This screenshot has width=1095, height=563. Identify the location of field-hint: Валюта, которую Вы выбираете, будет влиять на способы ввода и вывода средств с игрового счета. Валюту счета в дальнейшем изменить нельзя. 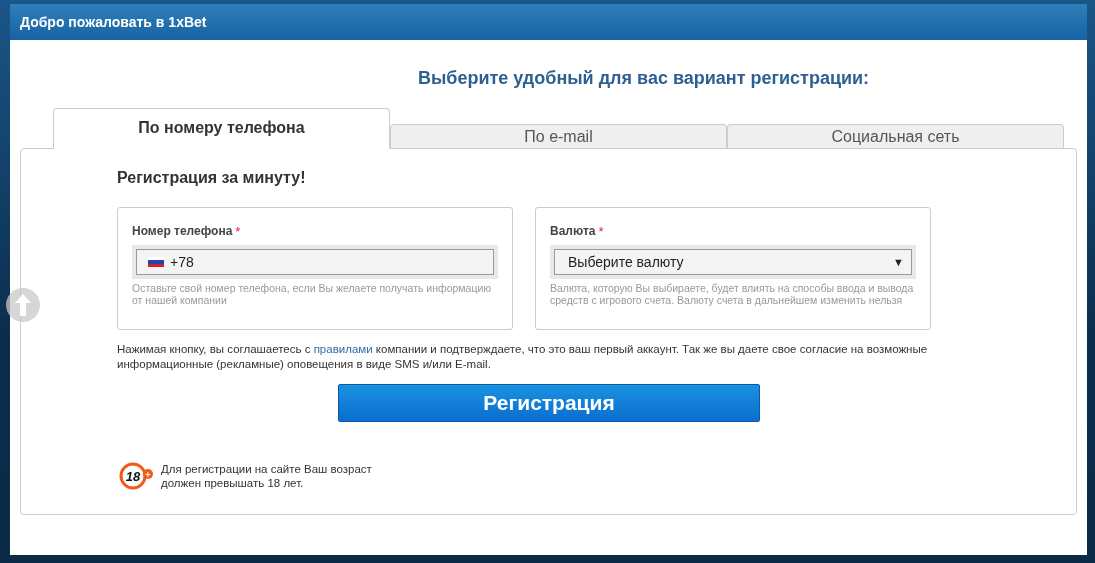
(732, 294).